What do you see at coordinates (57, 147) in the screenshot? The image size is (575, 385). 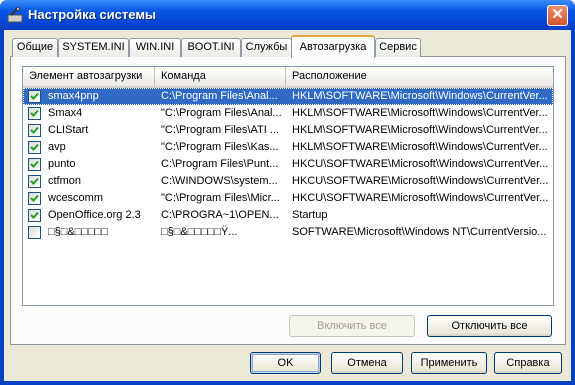 I see `startup-item-name: avp` at bounding box center [57, 147].